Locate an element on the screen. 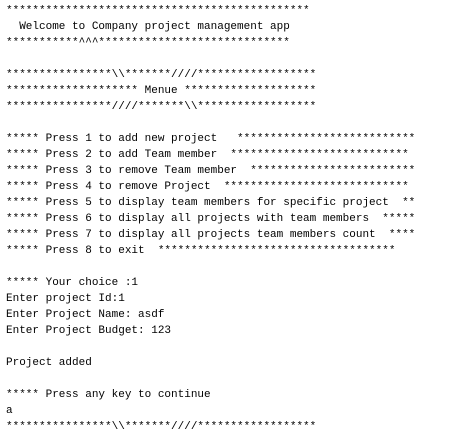 This screenshot has height=429, width=461. project-id-prompt: Enter project Id:1 is located at coordinates (65, 299).